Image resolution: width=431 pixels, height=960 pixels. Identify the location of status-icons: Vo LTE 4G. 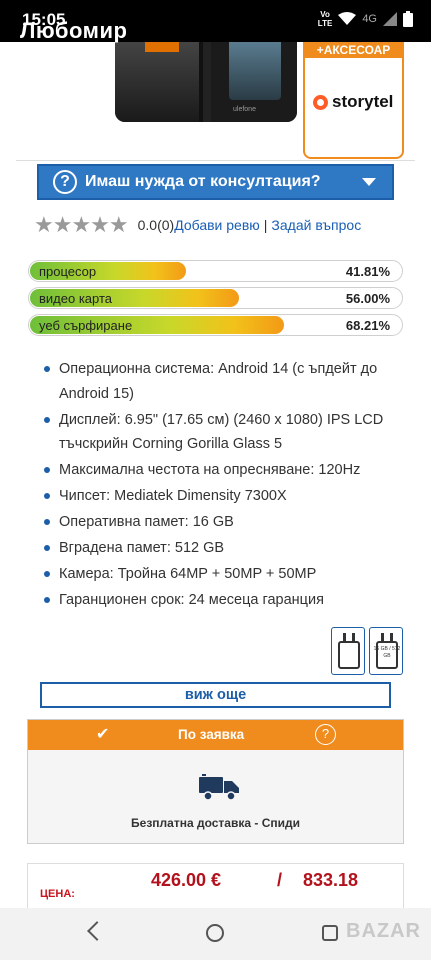
(365, 19).